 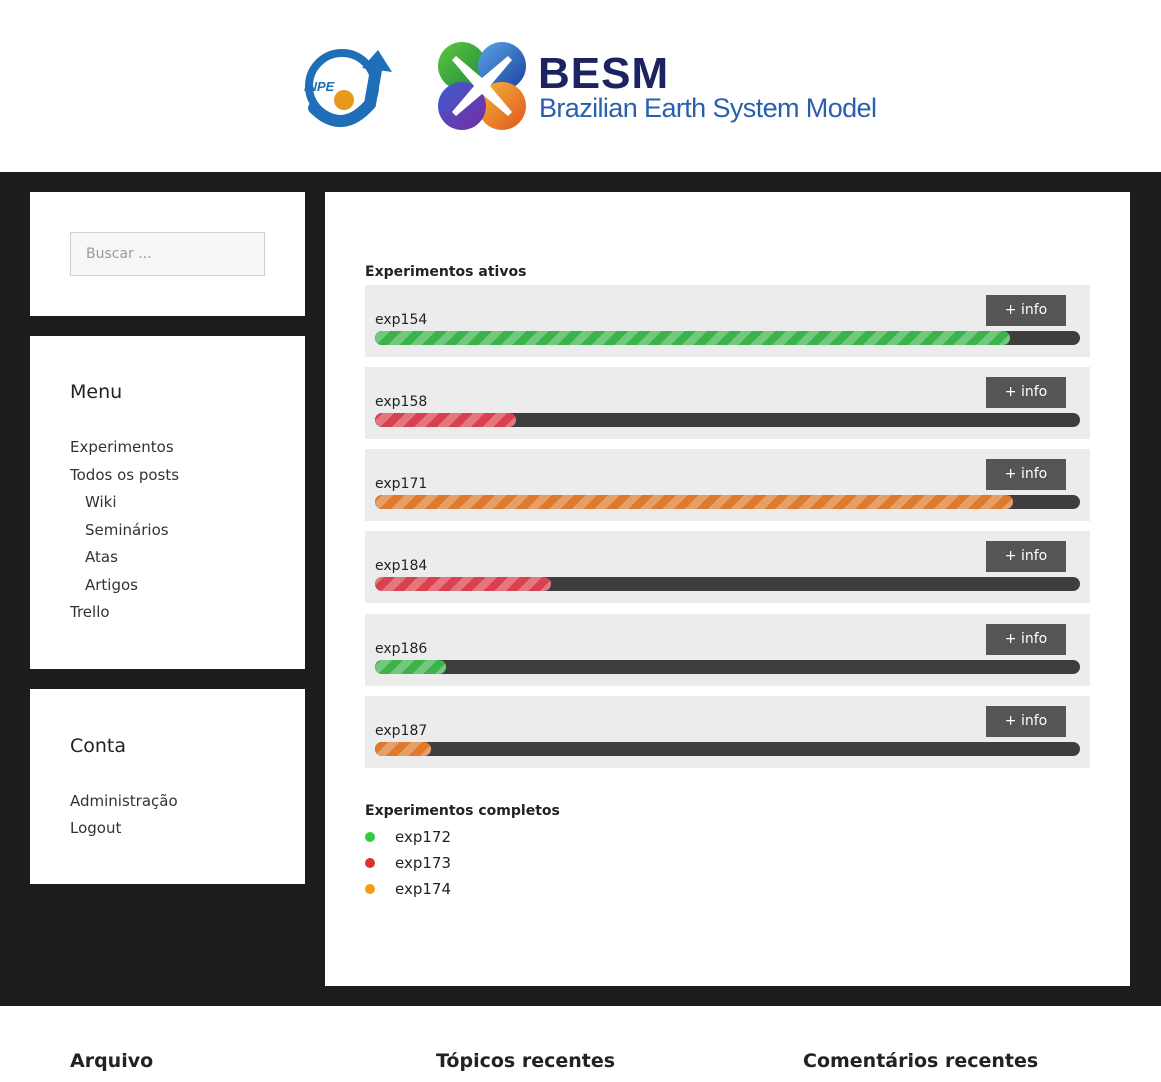 What do you see at coordinates (124, 479) in the screenshot?
I see `menu-item-todos-os-posts: Todos os posts` at bounding box center [124, 479].